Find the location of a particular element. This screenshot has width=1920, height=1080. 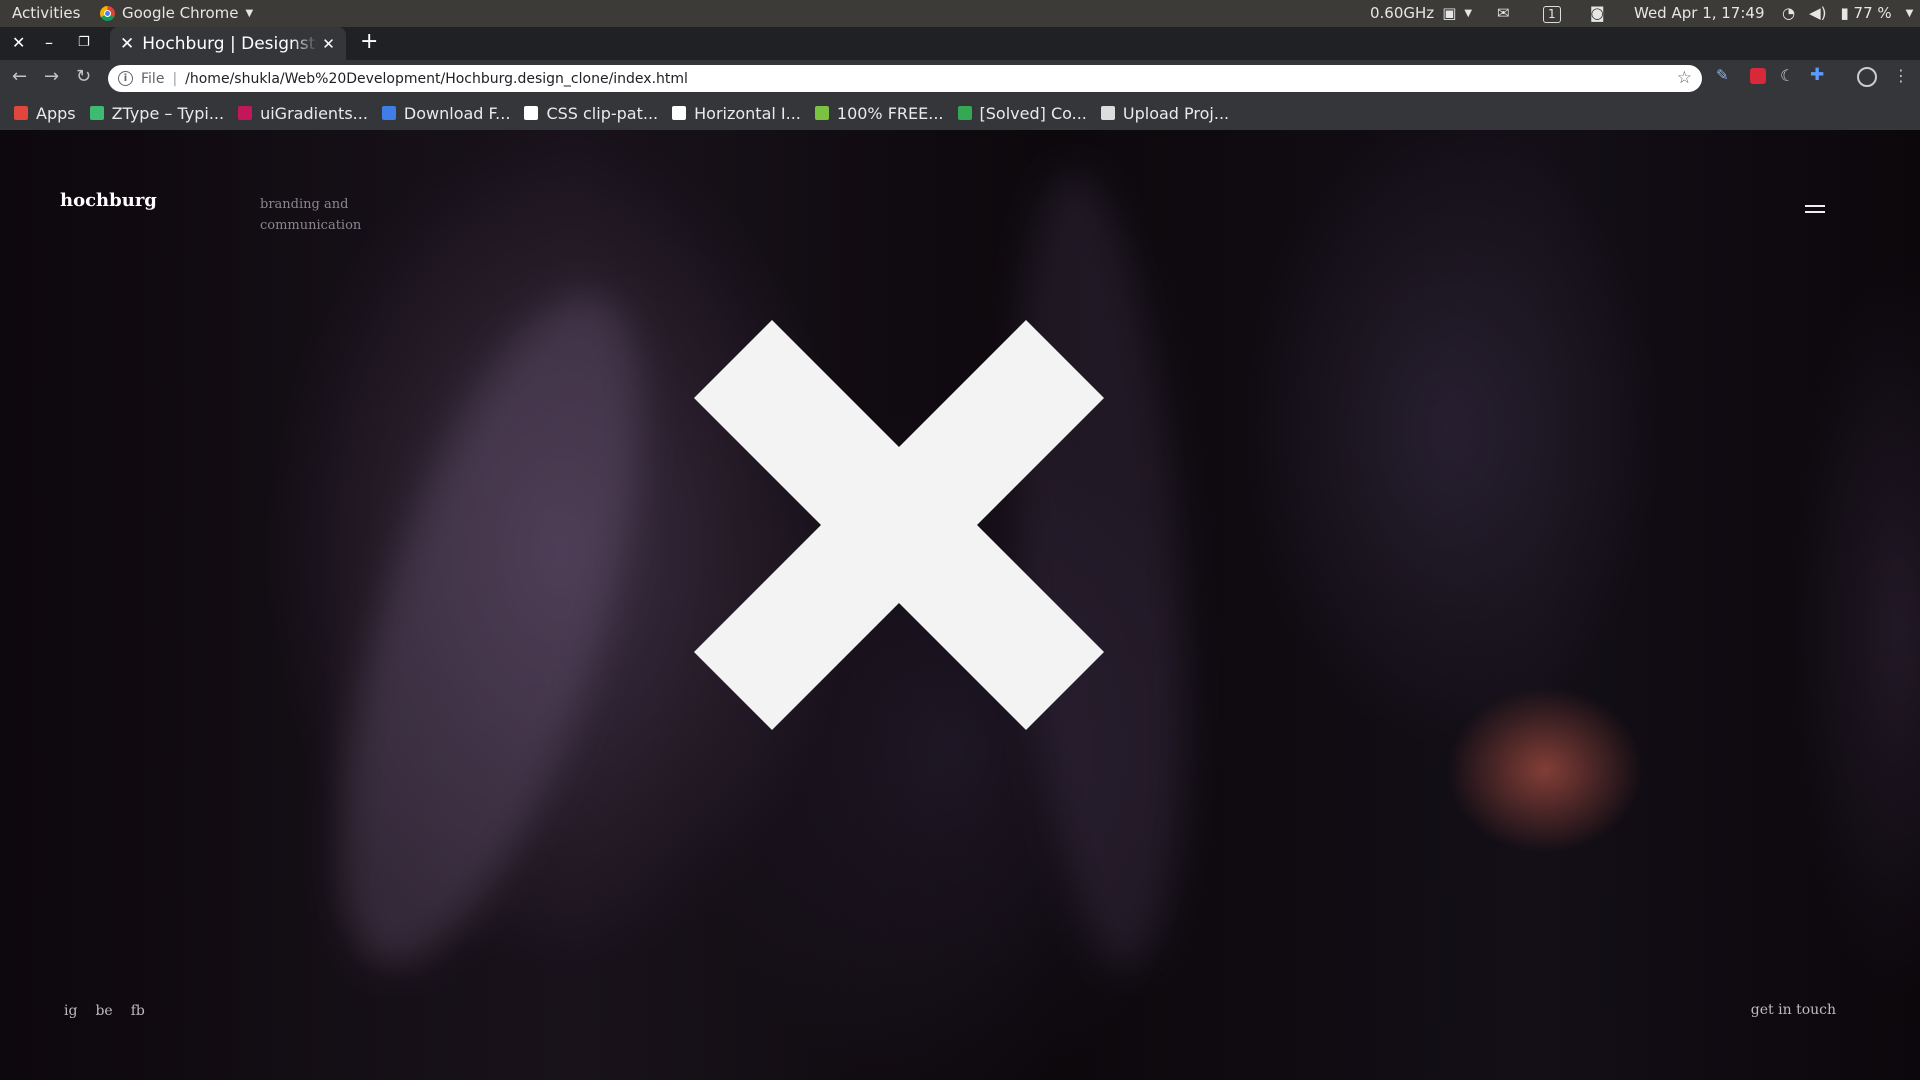

hochburg-x-logo-icon is located at coordinates (899, 525).